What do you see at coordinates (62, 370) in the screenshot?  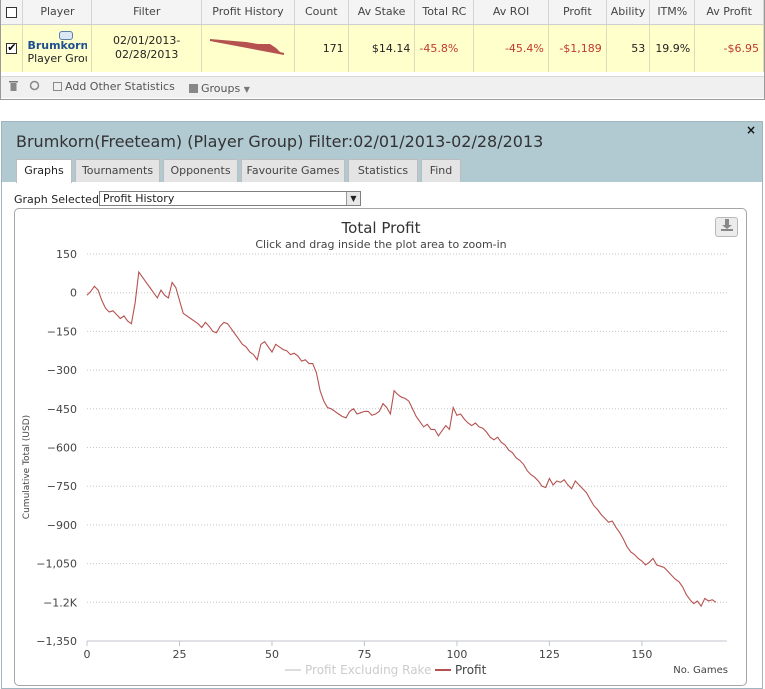 I see `y-tick-label: −300` at bounding box center [62, 370].